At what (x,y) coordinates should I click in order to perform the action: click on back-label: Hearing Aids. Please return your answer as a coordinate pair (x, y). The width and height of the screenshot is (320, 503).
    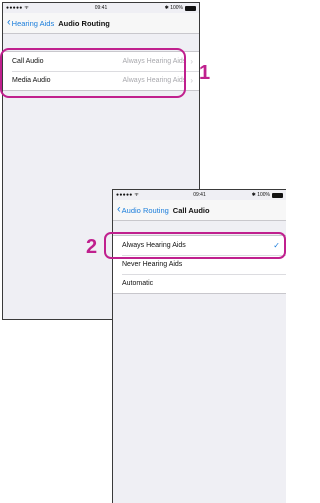
    Looking at the image, I should click on (33, 23).